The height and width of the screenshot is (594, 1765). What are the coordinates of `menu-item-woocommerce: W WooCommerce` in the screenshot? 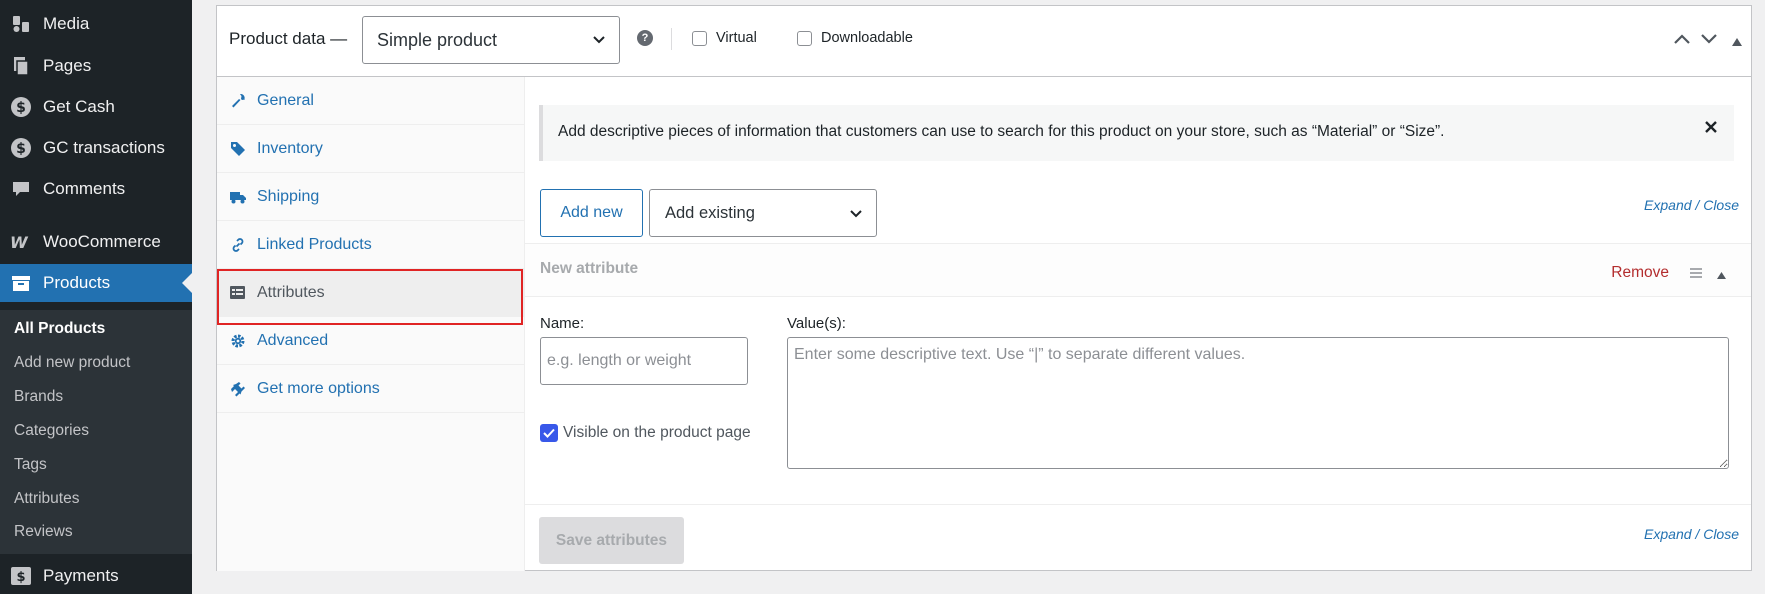 It's located at (96, 242).